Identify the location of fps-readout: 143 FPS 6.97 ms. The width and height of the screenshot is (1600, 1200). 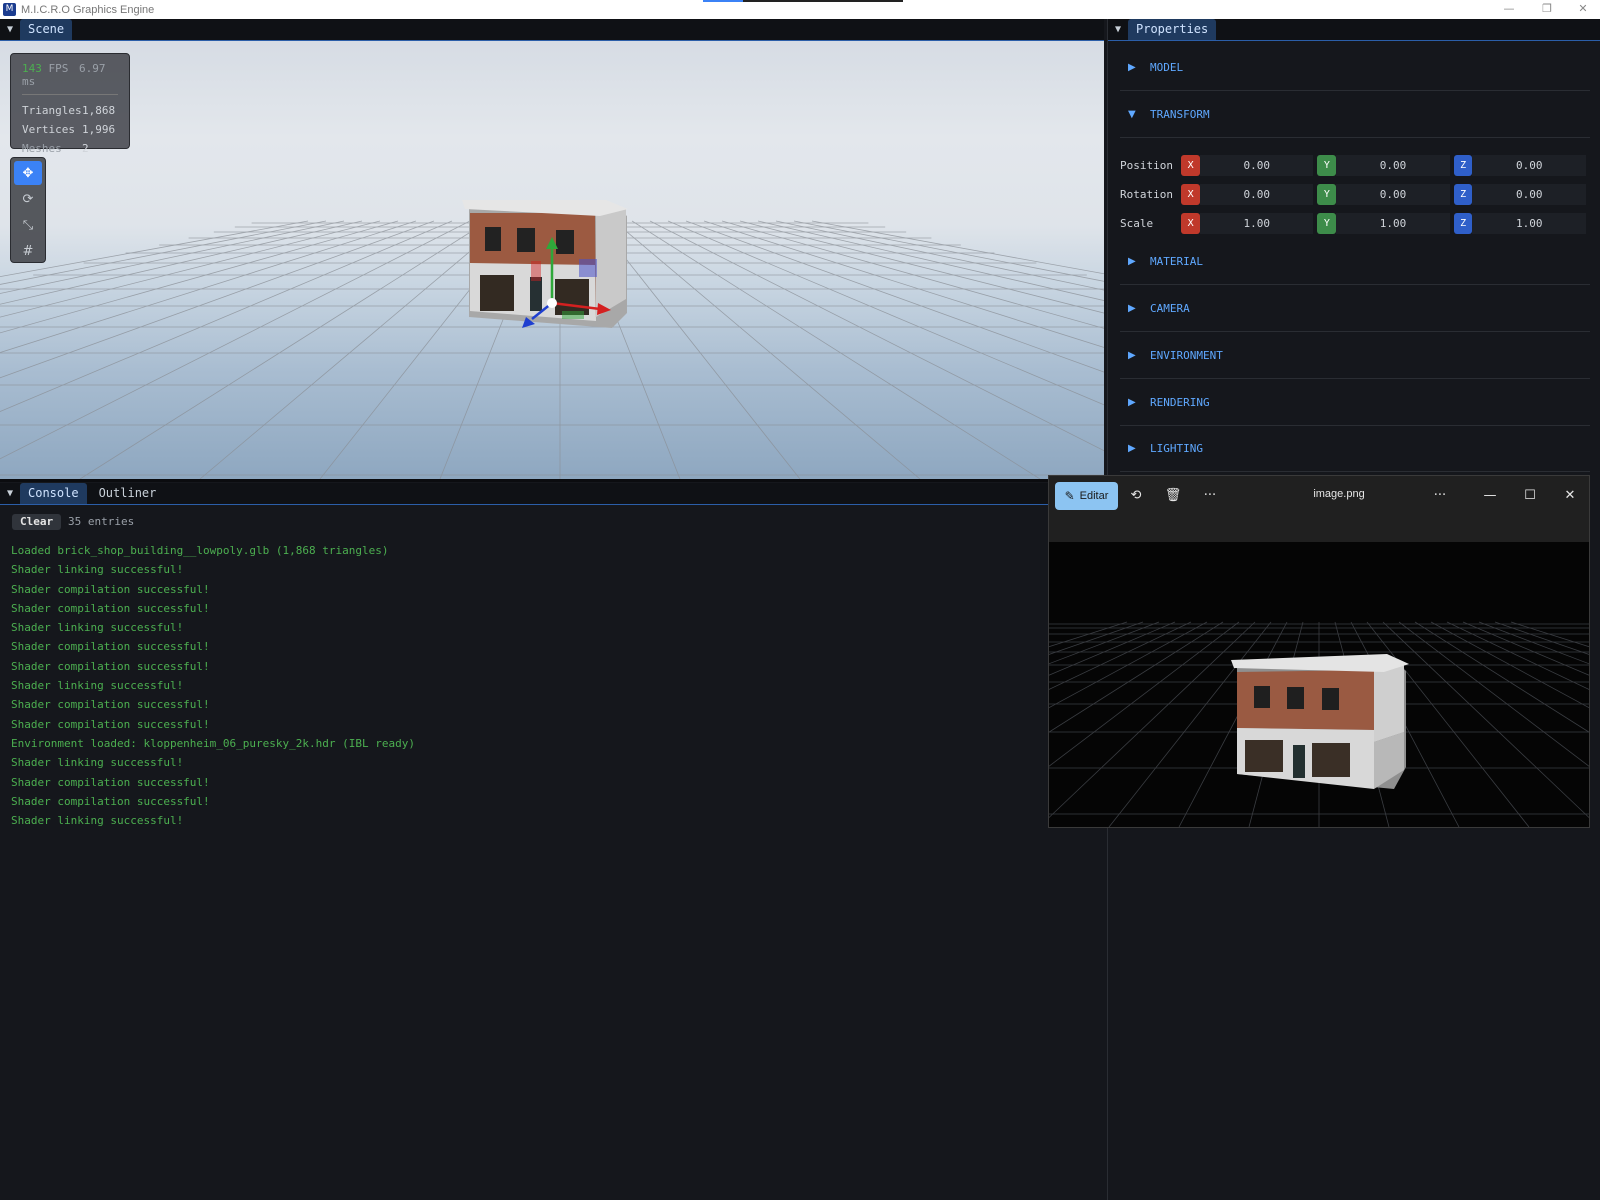
(64, 75).